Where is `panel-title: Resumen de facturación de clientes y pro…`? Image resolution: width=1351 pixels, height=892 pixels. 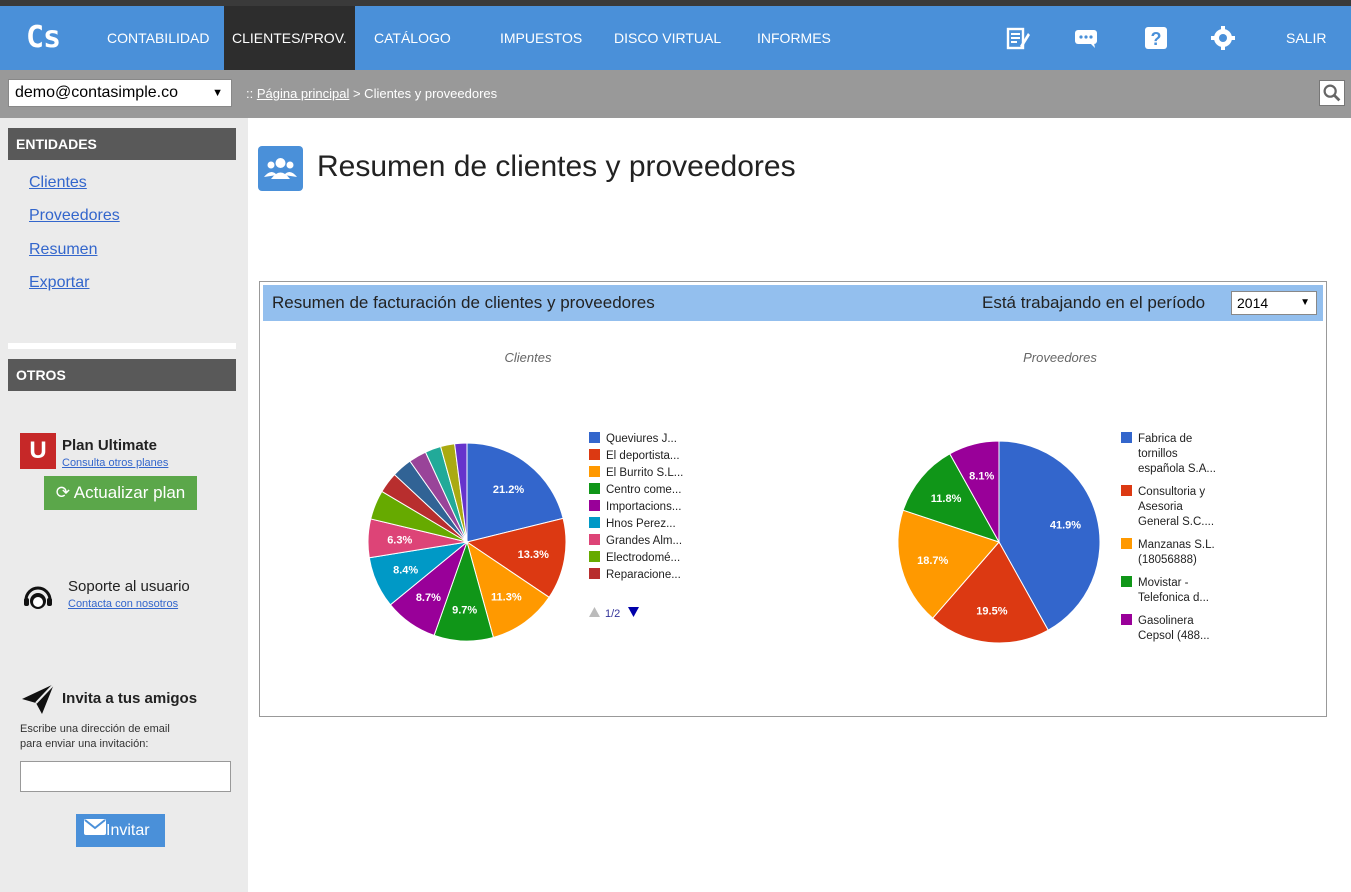 panel-title: Resumen de facturación de clientes y pro… is located at coordinates (463, 302).